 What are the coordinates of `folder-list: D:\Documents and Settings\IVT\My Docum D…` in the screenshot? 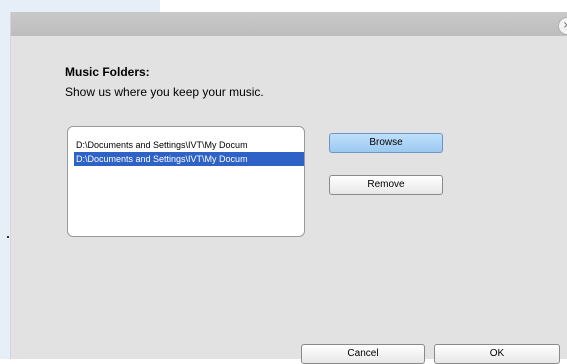 It's located at (186, 181).